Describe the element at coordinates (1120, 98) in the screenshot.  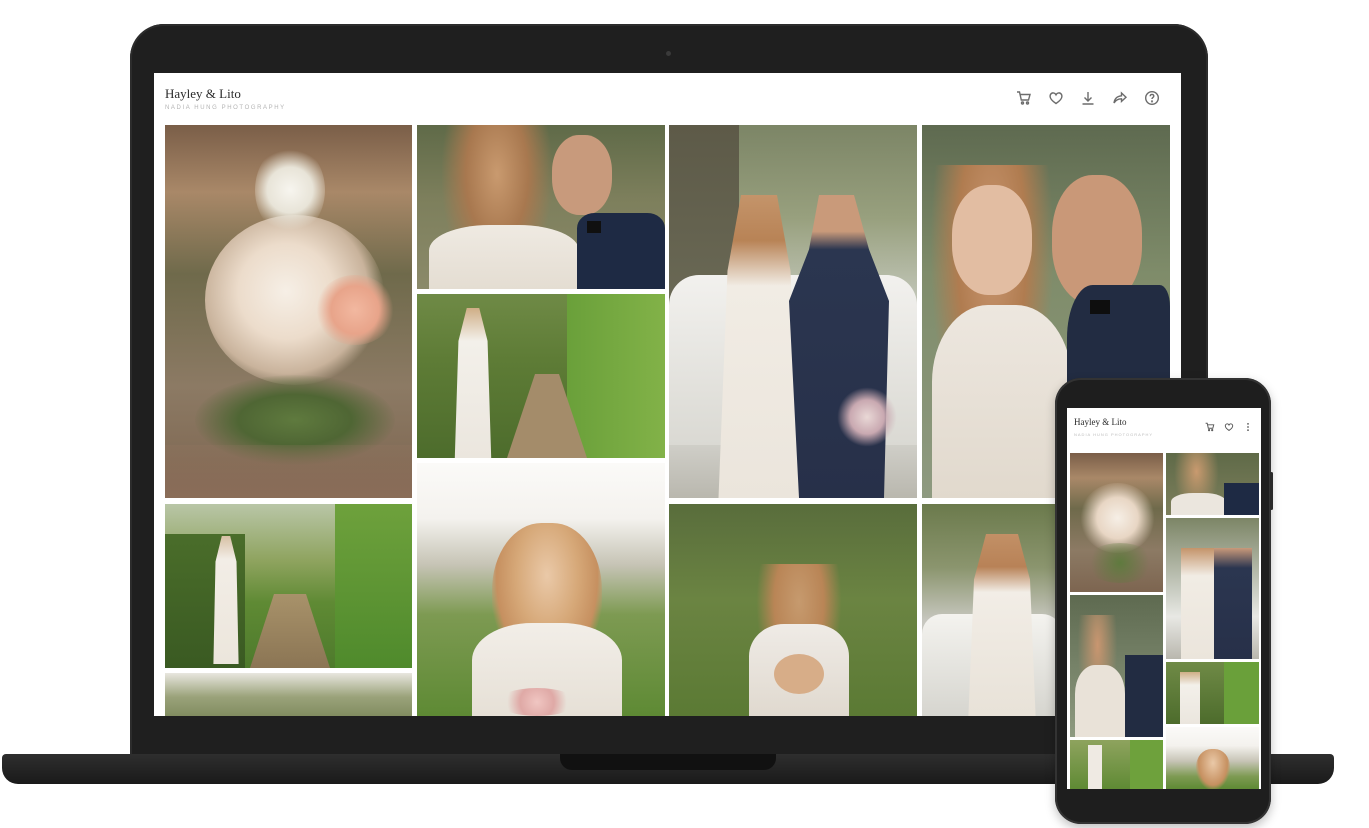
I see `share-icon` at that location.